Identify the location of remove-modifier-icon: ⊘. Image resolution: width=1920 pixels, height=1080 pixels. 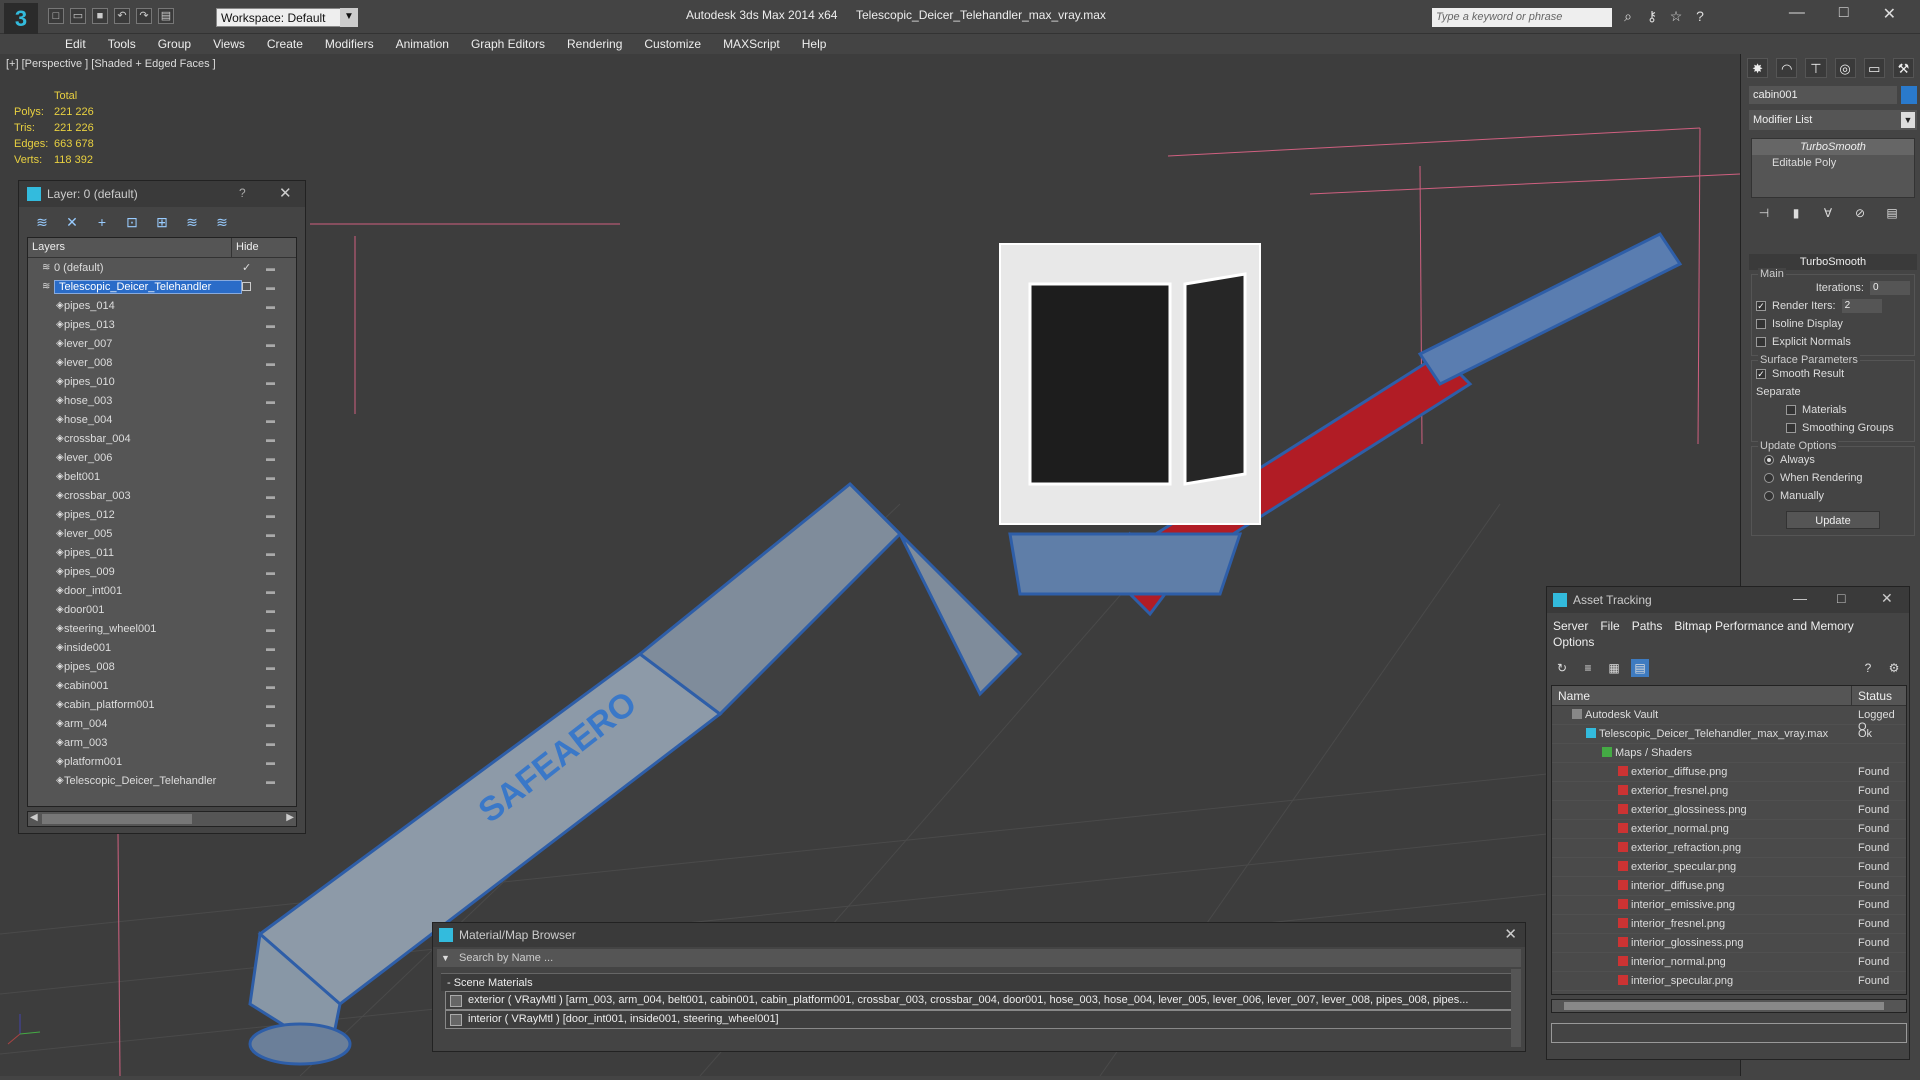
(1860, 215).